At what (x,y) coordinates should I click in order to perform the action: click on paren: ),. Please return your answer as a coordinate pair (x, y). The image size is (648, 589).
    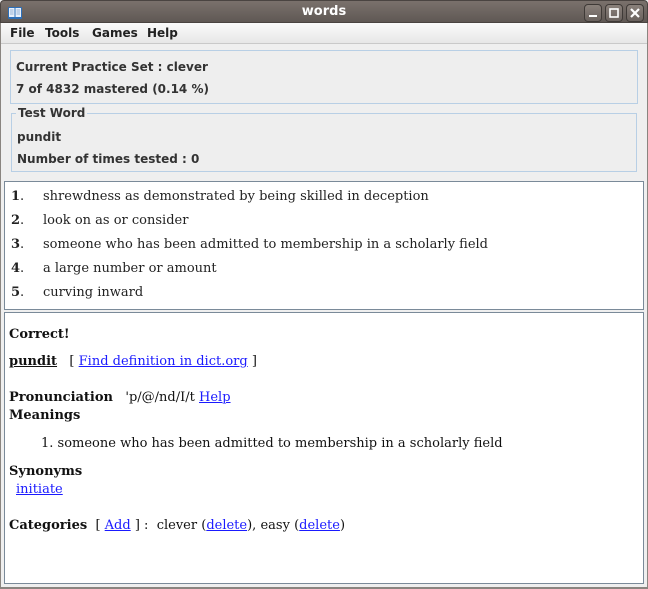
    Looking at the image, I should click on (252, 525).